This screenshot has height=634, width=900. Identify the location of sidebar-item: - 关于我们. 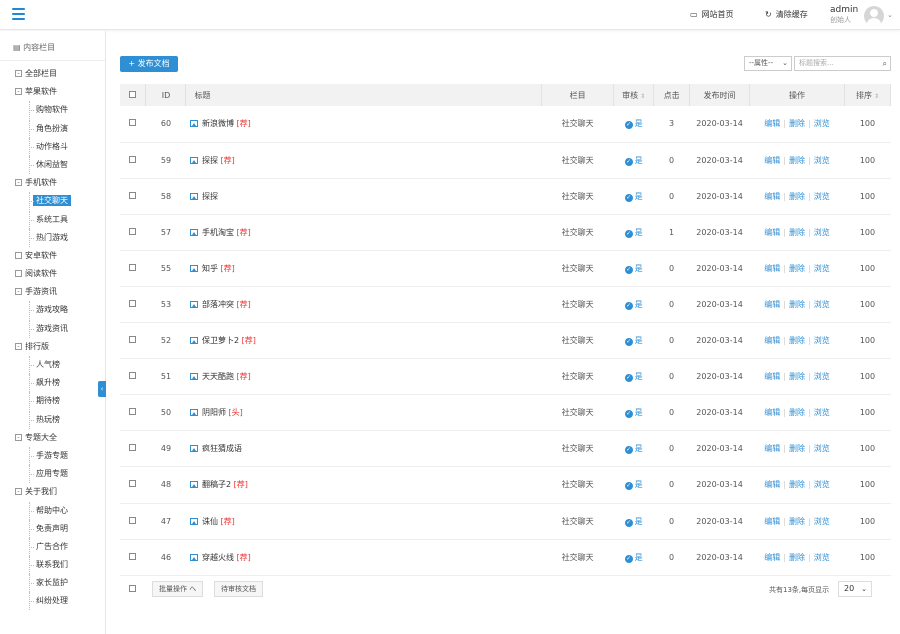
(52, 492).